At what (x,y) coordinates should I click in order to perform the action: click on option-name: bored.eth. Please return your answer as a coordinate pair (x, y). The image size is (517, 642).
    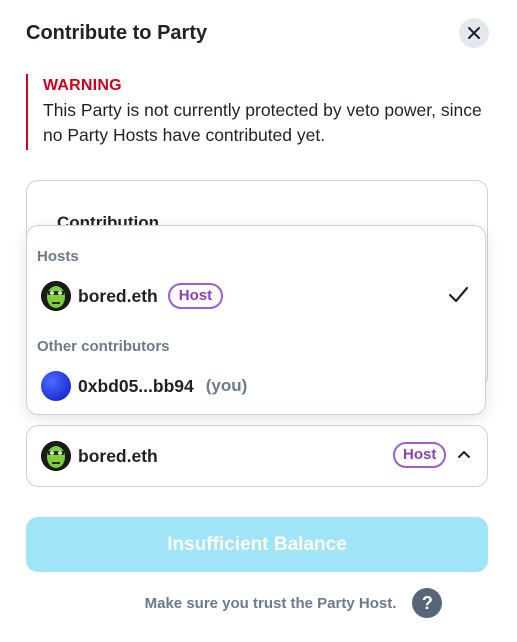
    Looking at the image, I should click on (118, 295).